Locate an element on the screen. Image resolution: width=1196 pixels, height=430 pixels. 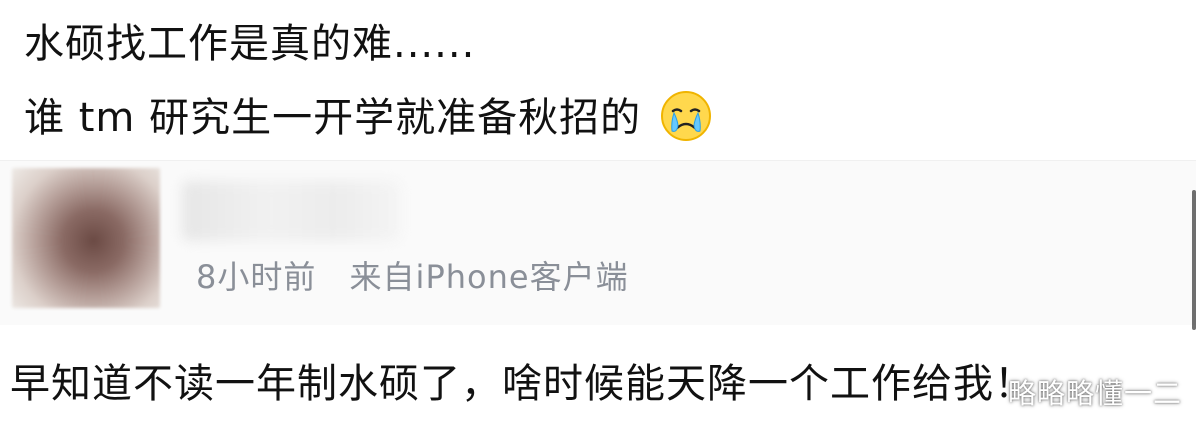
watermark: 略略略懂一二 is located at coordinates (1094, 393).